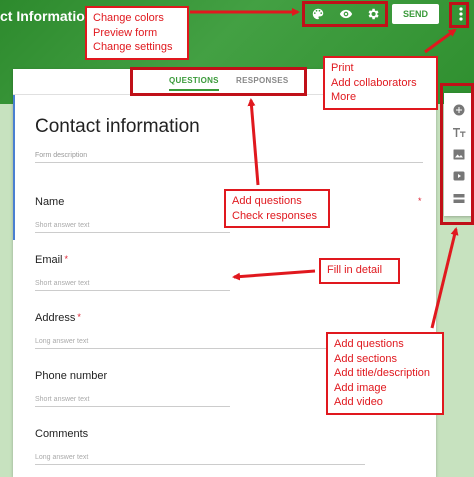 This screenshot has height=477, width=474. What do you see at coordinates (358, 402) in the screenshot?
I see `callout-toolbox-line5: Add video` at bounding box center [358, 402].